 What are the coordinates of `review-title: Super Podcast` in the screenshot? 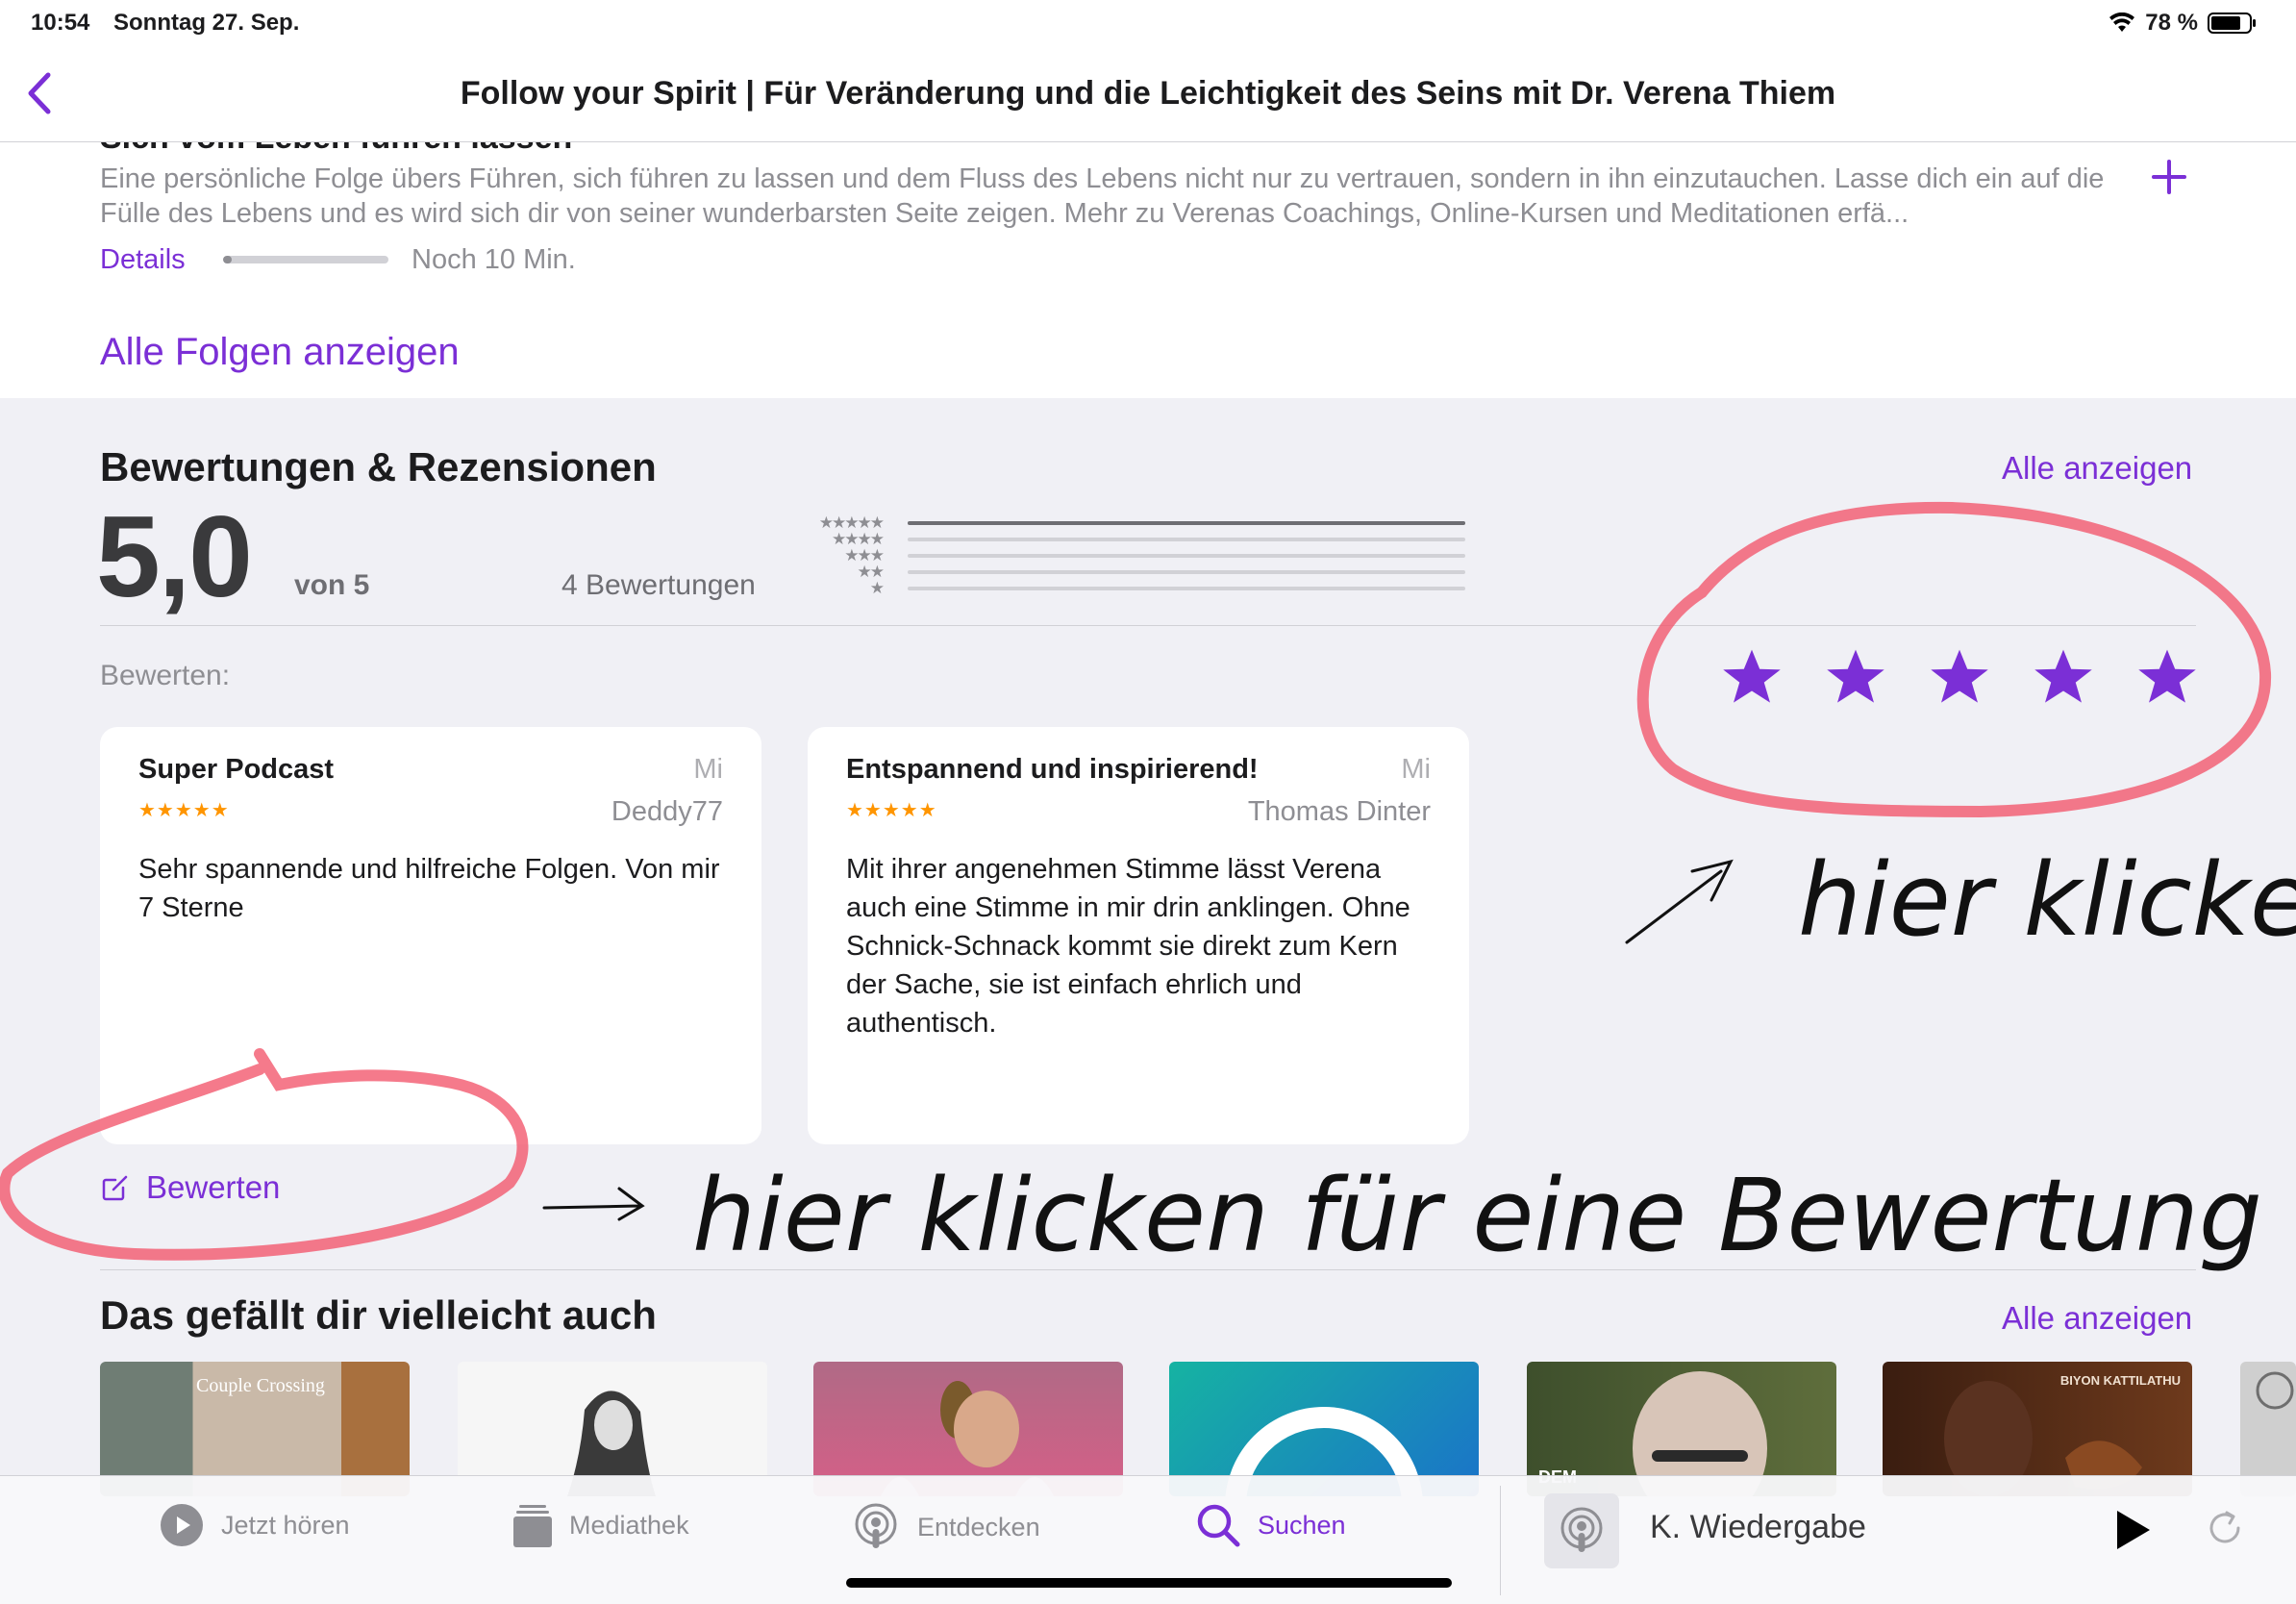 It's located at (236, 769).